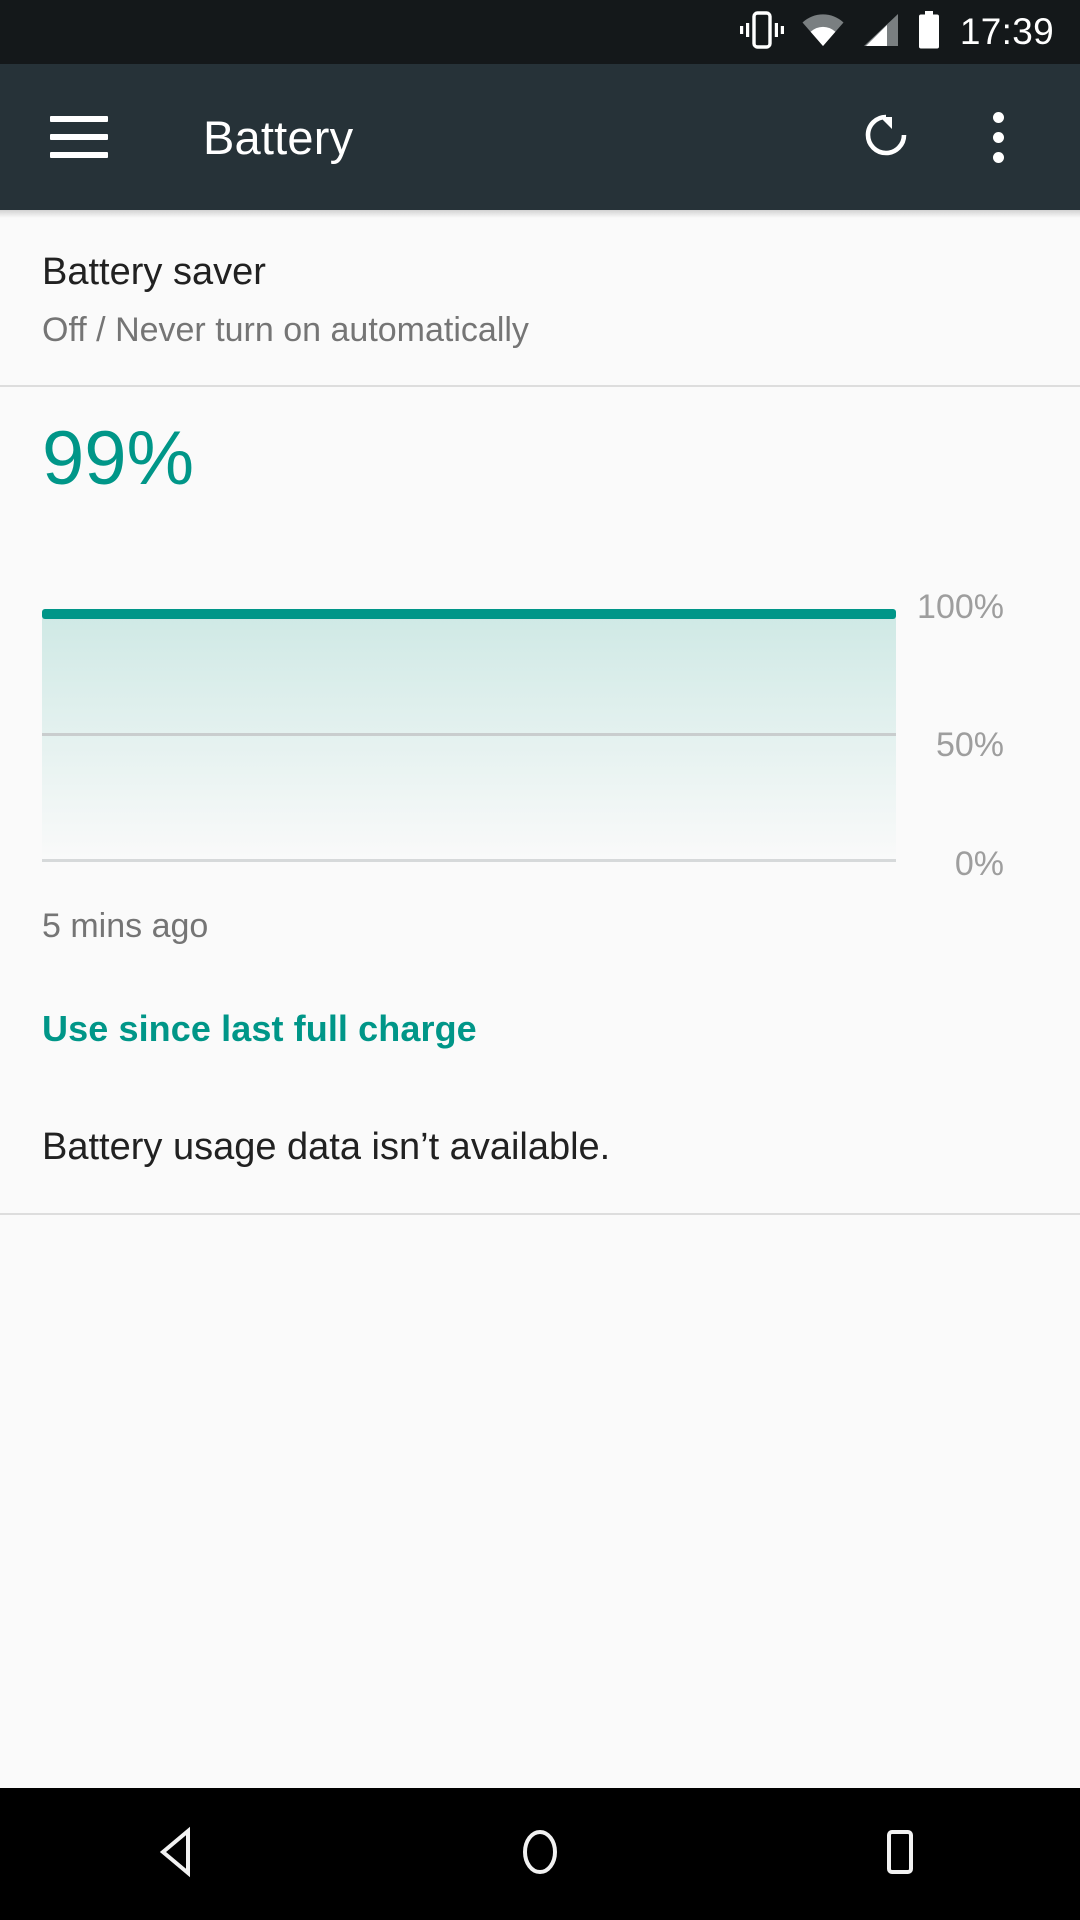 Image resolution: width=1080 pixels, height=1920 pixels. I want to click on wifi-icon, so click(823, 32).